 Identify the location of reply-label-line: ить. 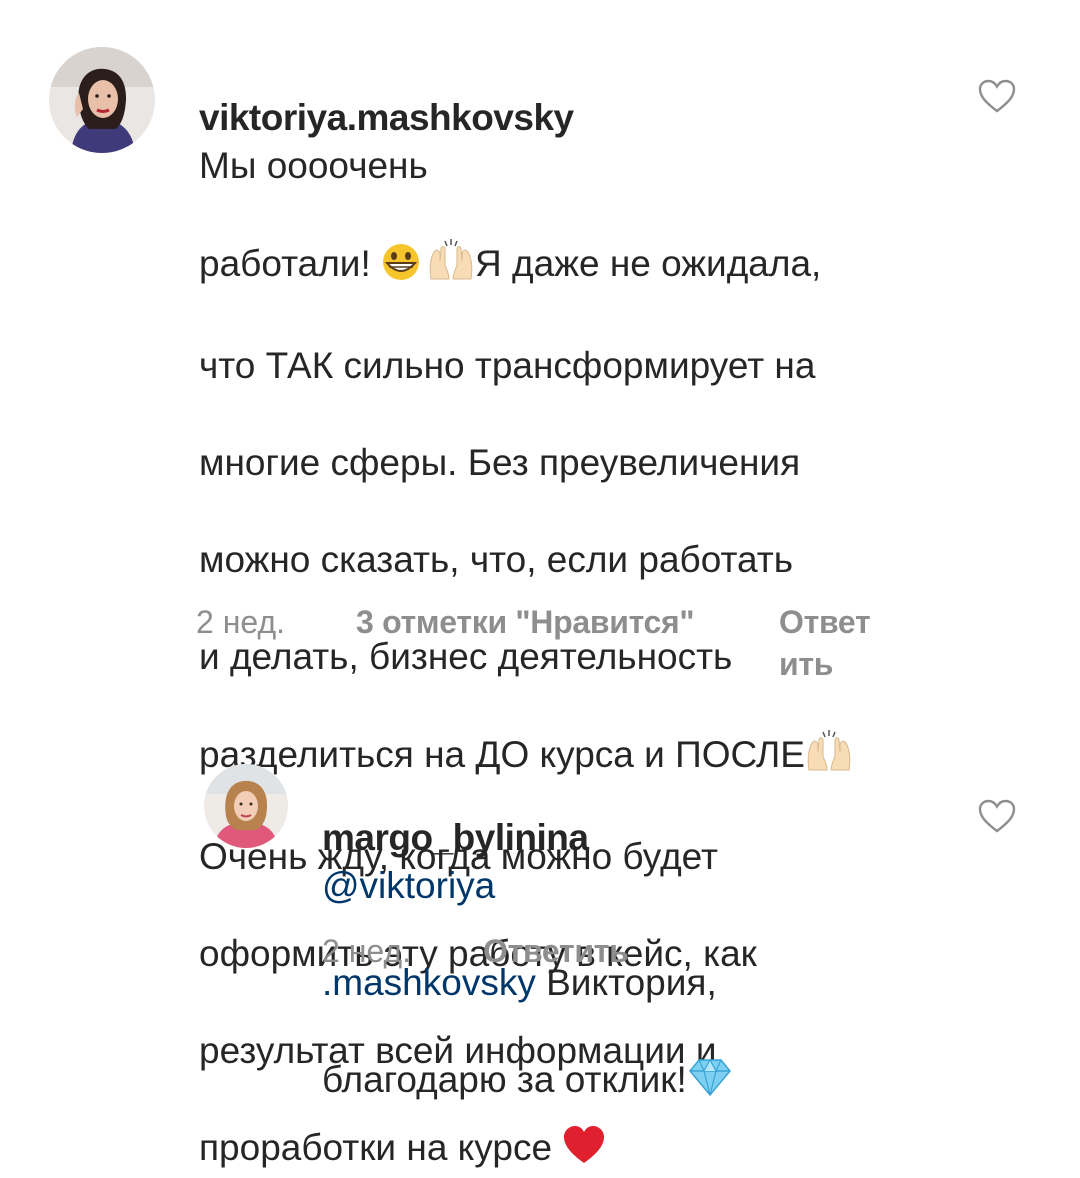
(806, 664).